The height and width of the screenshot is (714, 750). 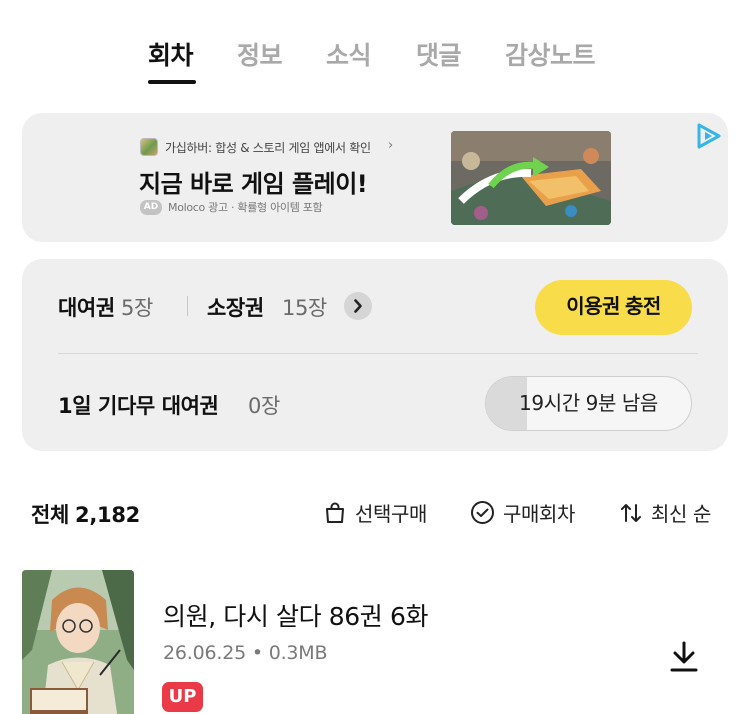 I want to click on episode-total: 전체 2,182, so click(x=85, y=514).